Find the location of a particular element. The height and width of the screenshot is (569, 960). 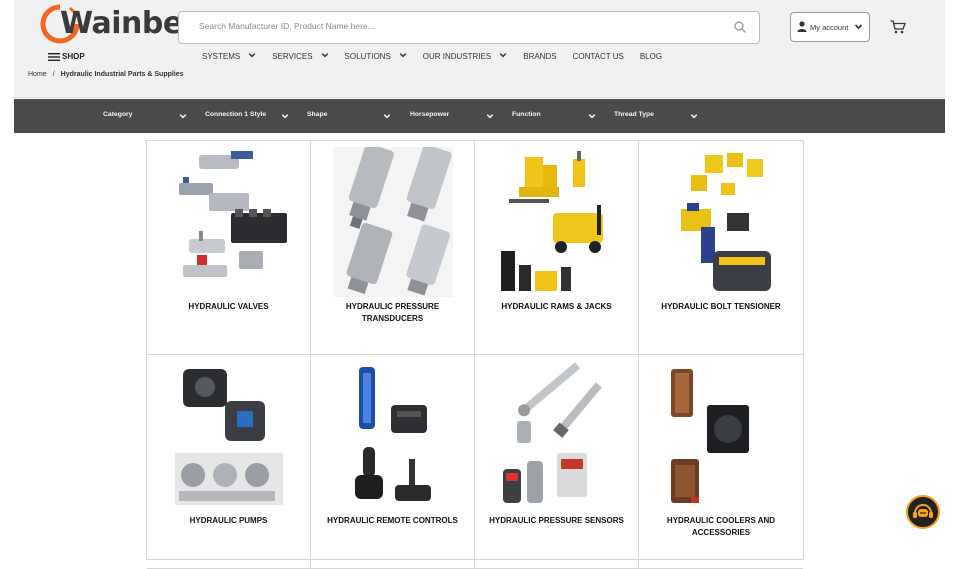

category-card-rams-jacks: HYDRAULIC RAMS & JACKS is located at coordinates (557, 248).